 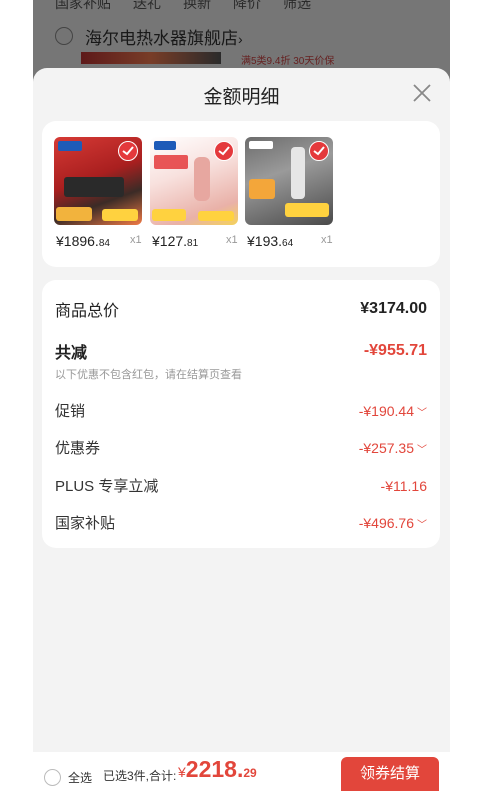 I want to click on discount-row-coupon: 优惠券 -¥257.35 ﹀, so click(x=241, y=447).